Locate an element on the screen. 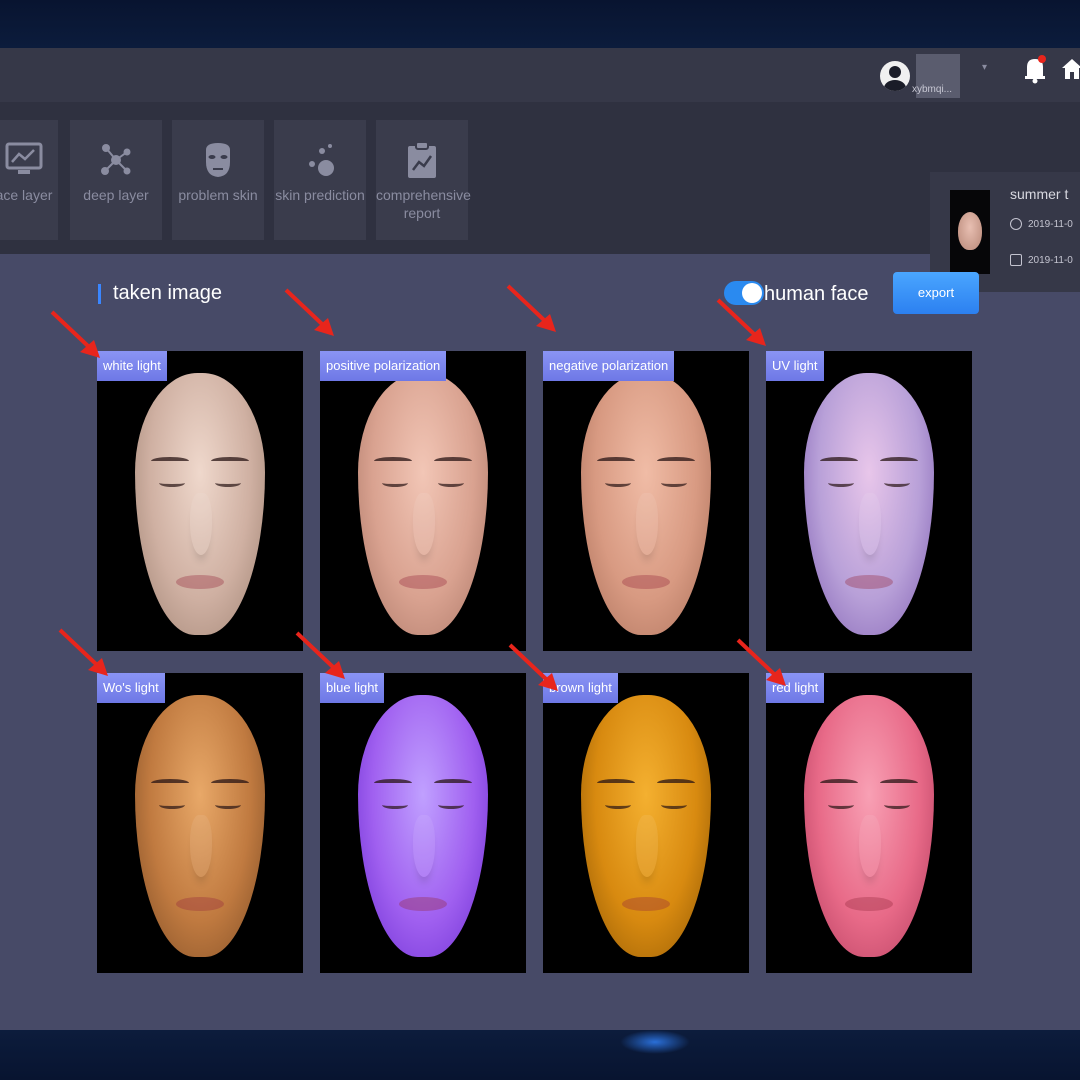  image-tile: white light is located at coordinates (200, 501).